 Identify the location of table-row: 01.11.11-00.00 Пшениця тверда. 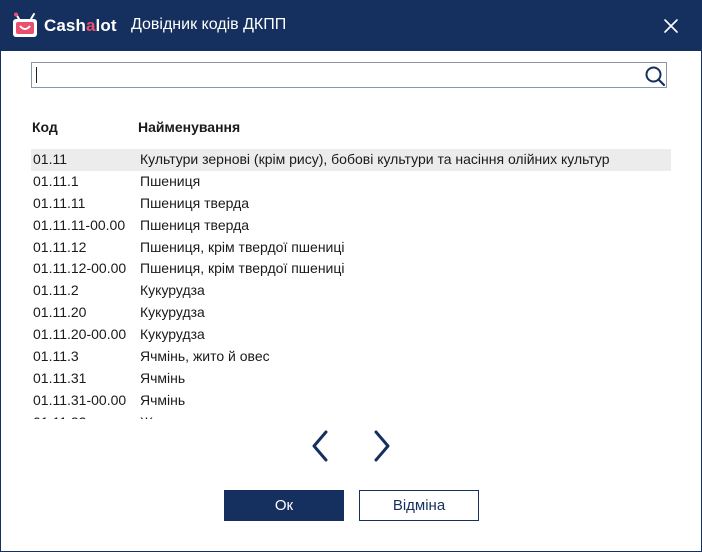
(351, 226).